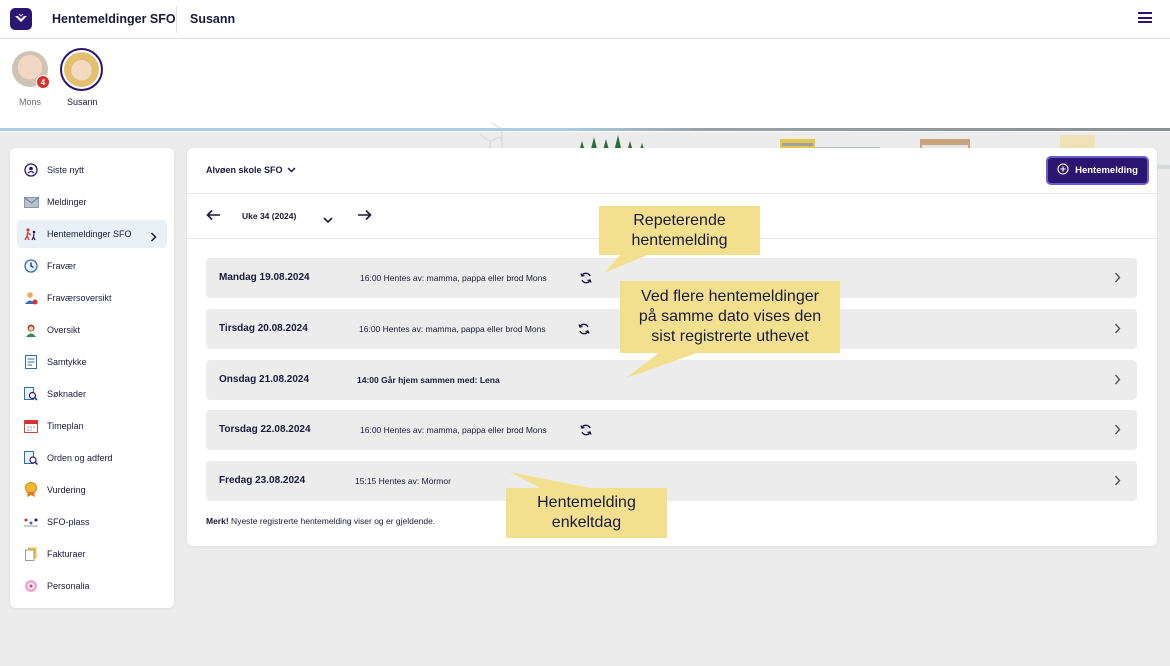  What do you see at coordinates (114, 19) in the screenshot?
I see `app-title: Hentemeldinger SFO` at bounding box center [114, 19].